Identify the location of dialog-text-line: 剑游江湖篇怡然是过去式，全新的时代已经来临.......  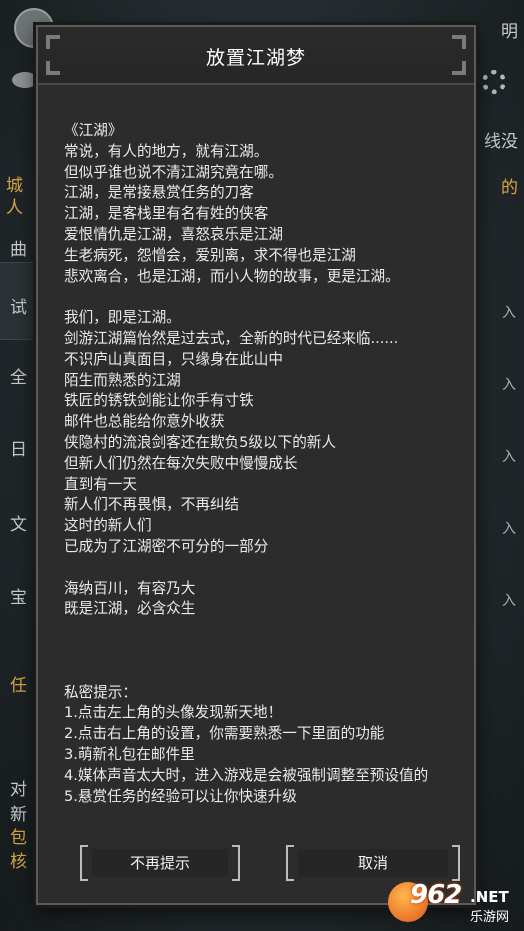
(231, 338).